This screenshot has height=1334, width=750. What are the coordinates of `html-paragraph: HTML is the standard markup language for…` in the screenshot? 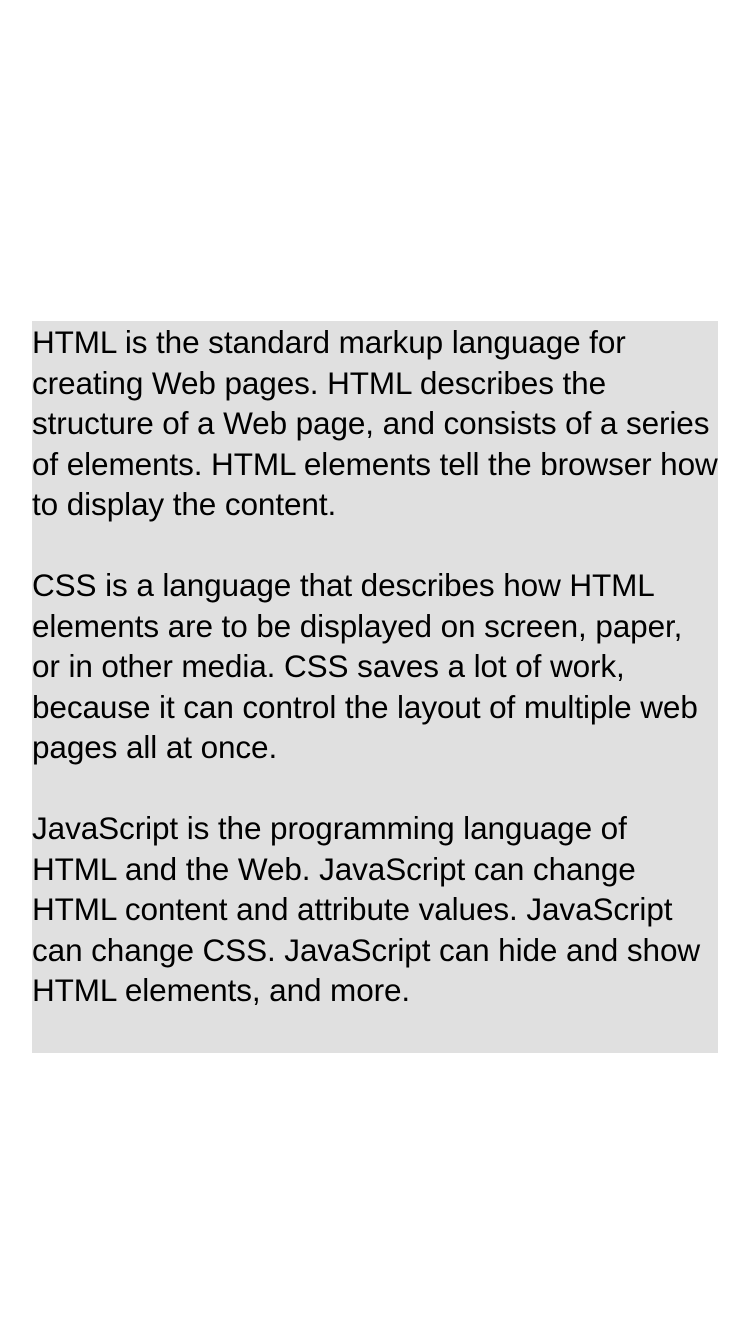 It's located at (375, 423).